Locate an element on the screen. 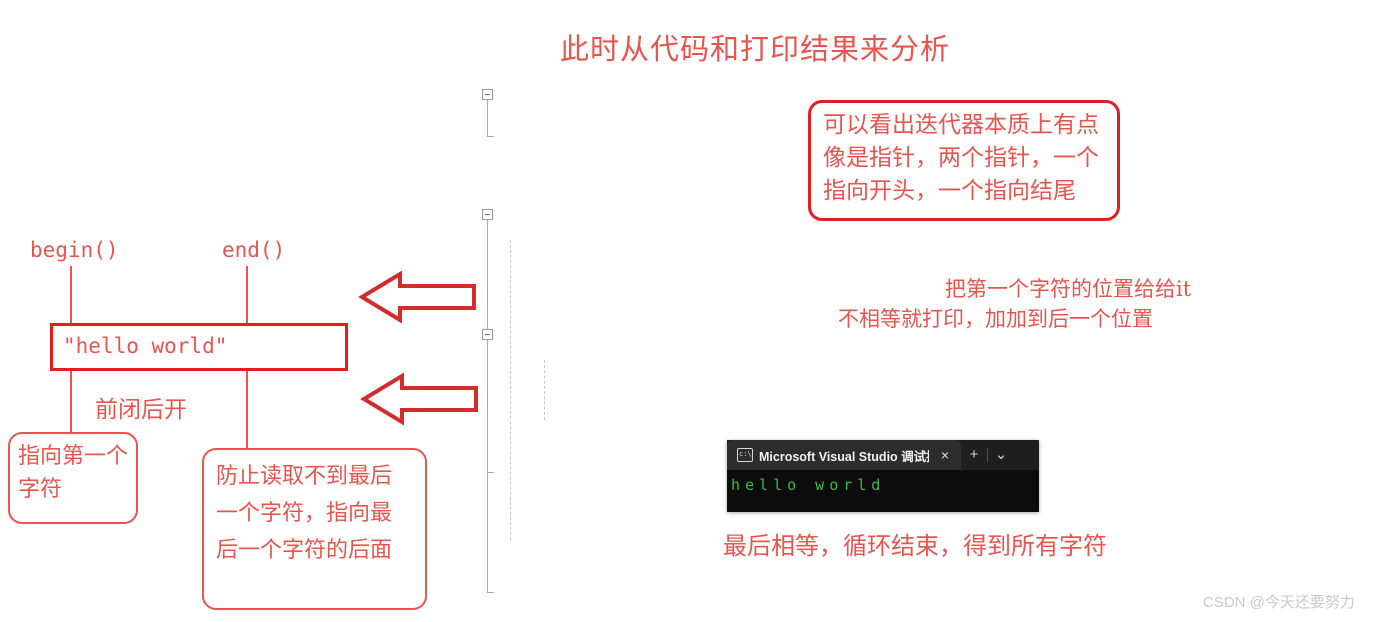  chevron-down-icon: ⌄ is located at coordinates (1001, 455).